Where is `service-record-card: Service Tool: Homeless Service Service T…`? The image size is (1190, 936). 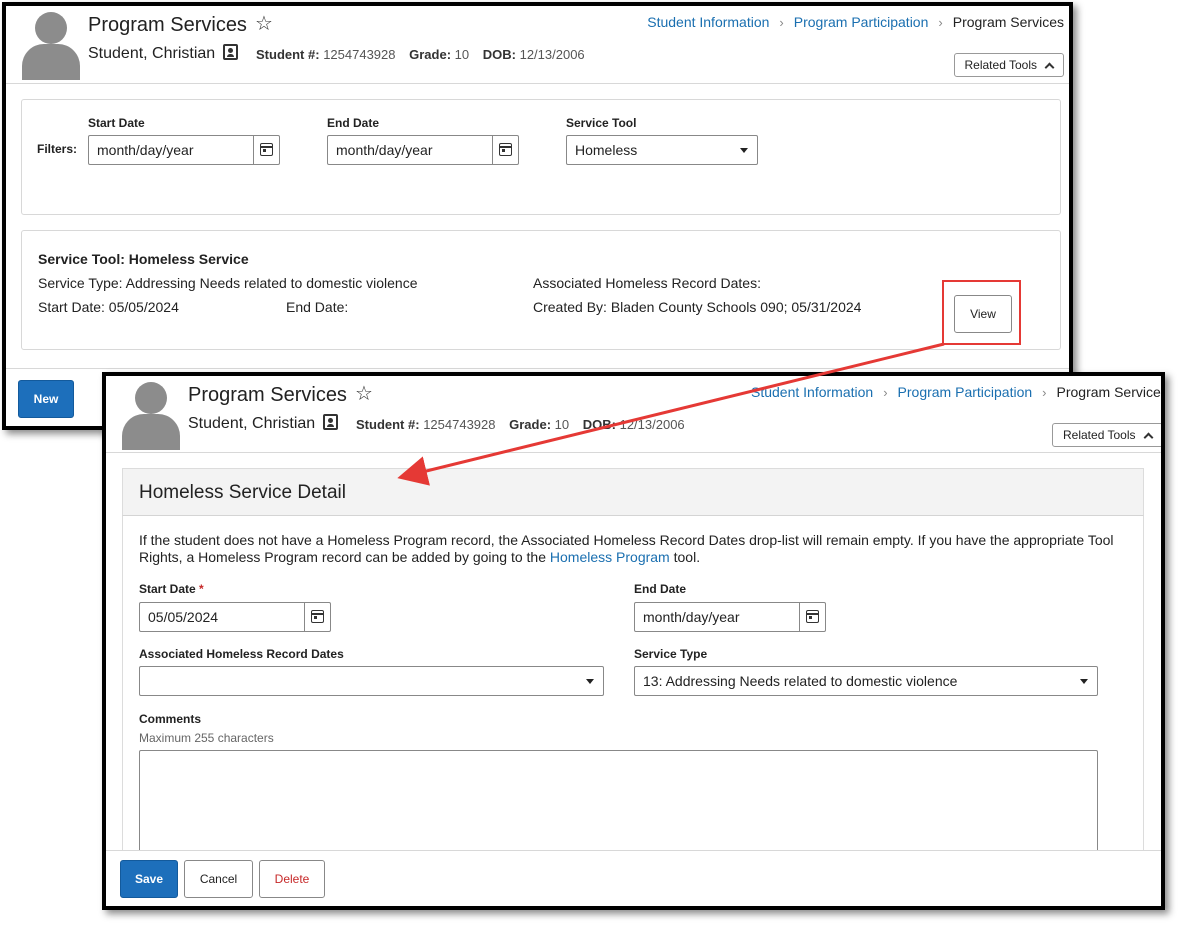 service-record-card: Service Tool: Homeless Service Service T… is located at coordinates (541, 290).